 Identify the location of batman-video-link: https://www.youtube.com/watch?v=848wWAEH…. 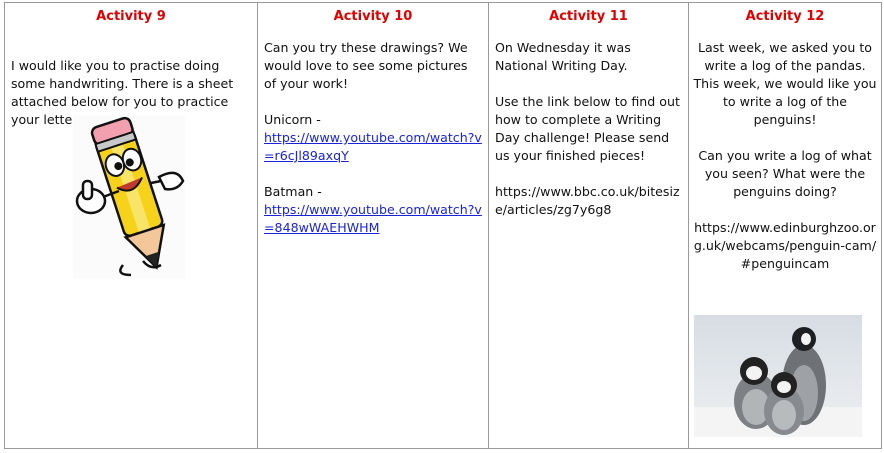
(373, 218).